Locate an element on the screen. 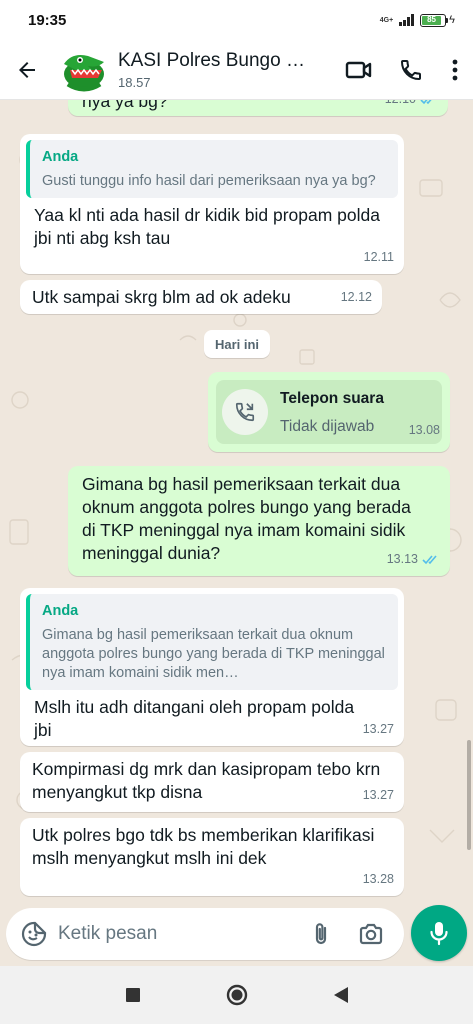 This screenshot has width=473, height=1024. square-icon is located at coordinates (132, 995).